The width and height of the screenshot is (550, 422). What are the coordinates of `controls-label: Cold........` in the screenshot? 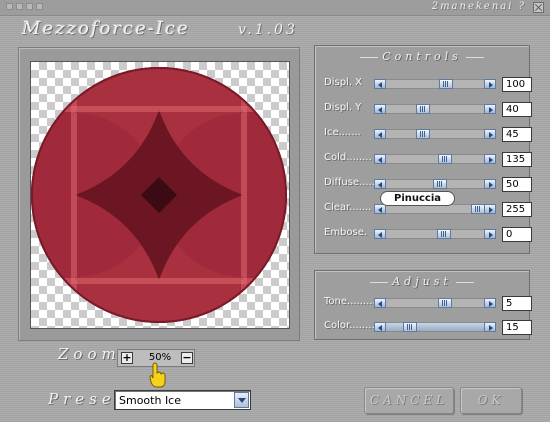 It's located at (348, 157).